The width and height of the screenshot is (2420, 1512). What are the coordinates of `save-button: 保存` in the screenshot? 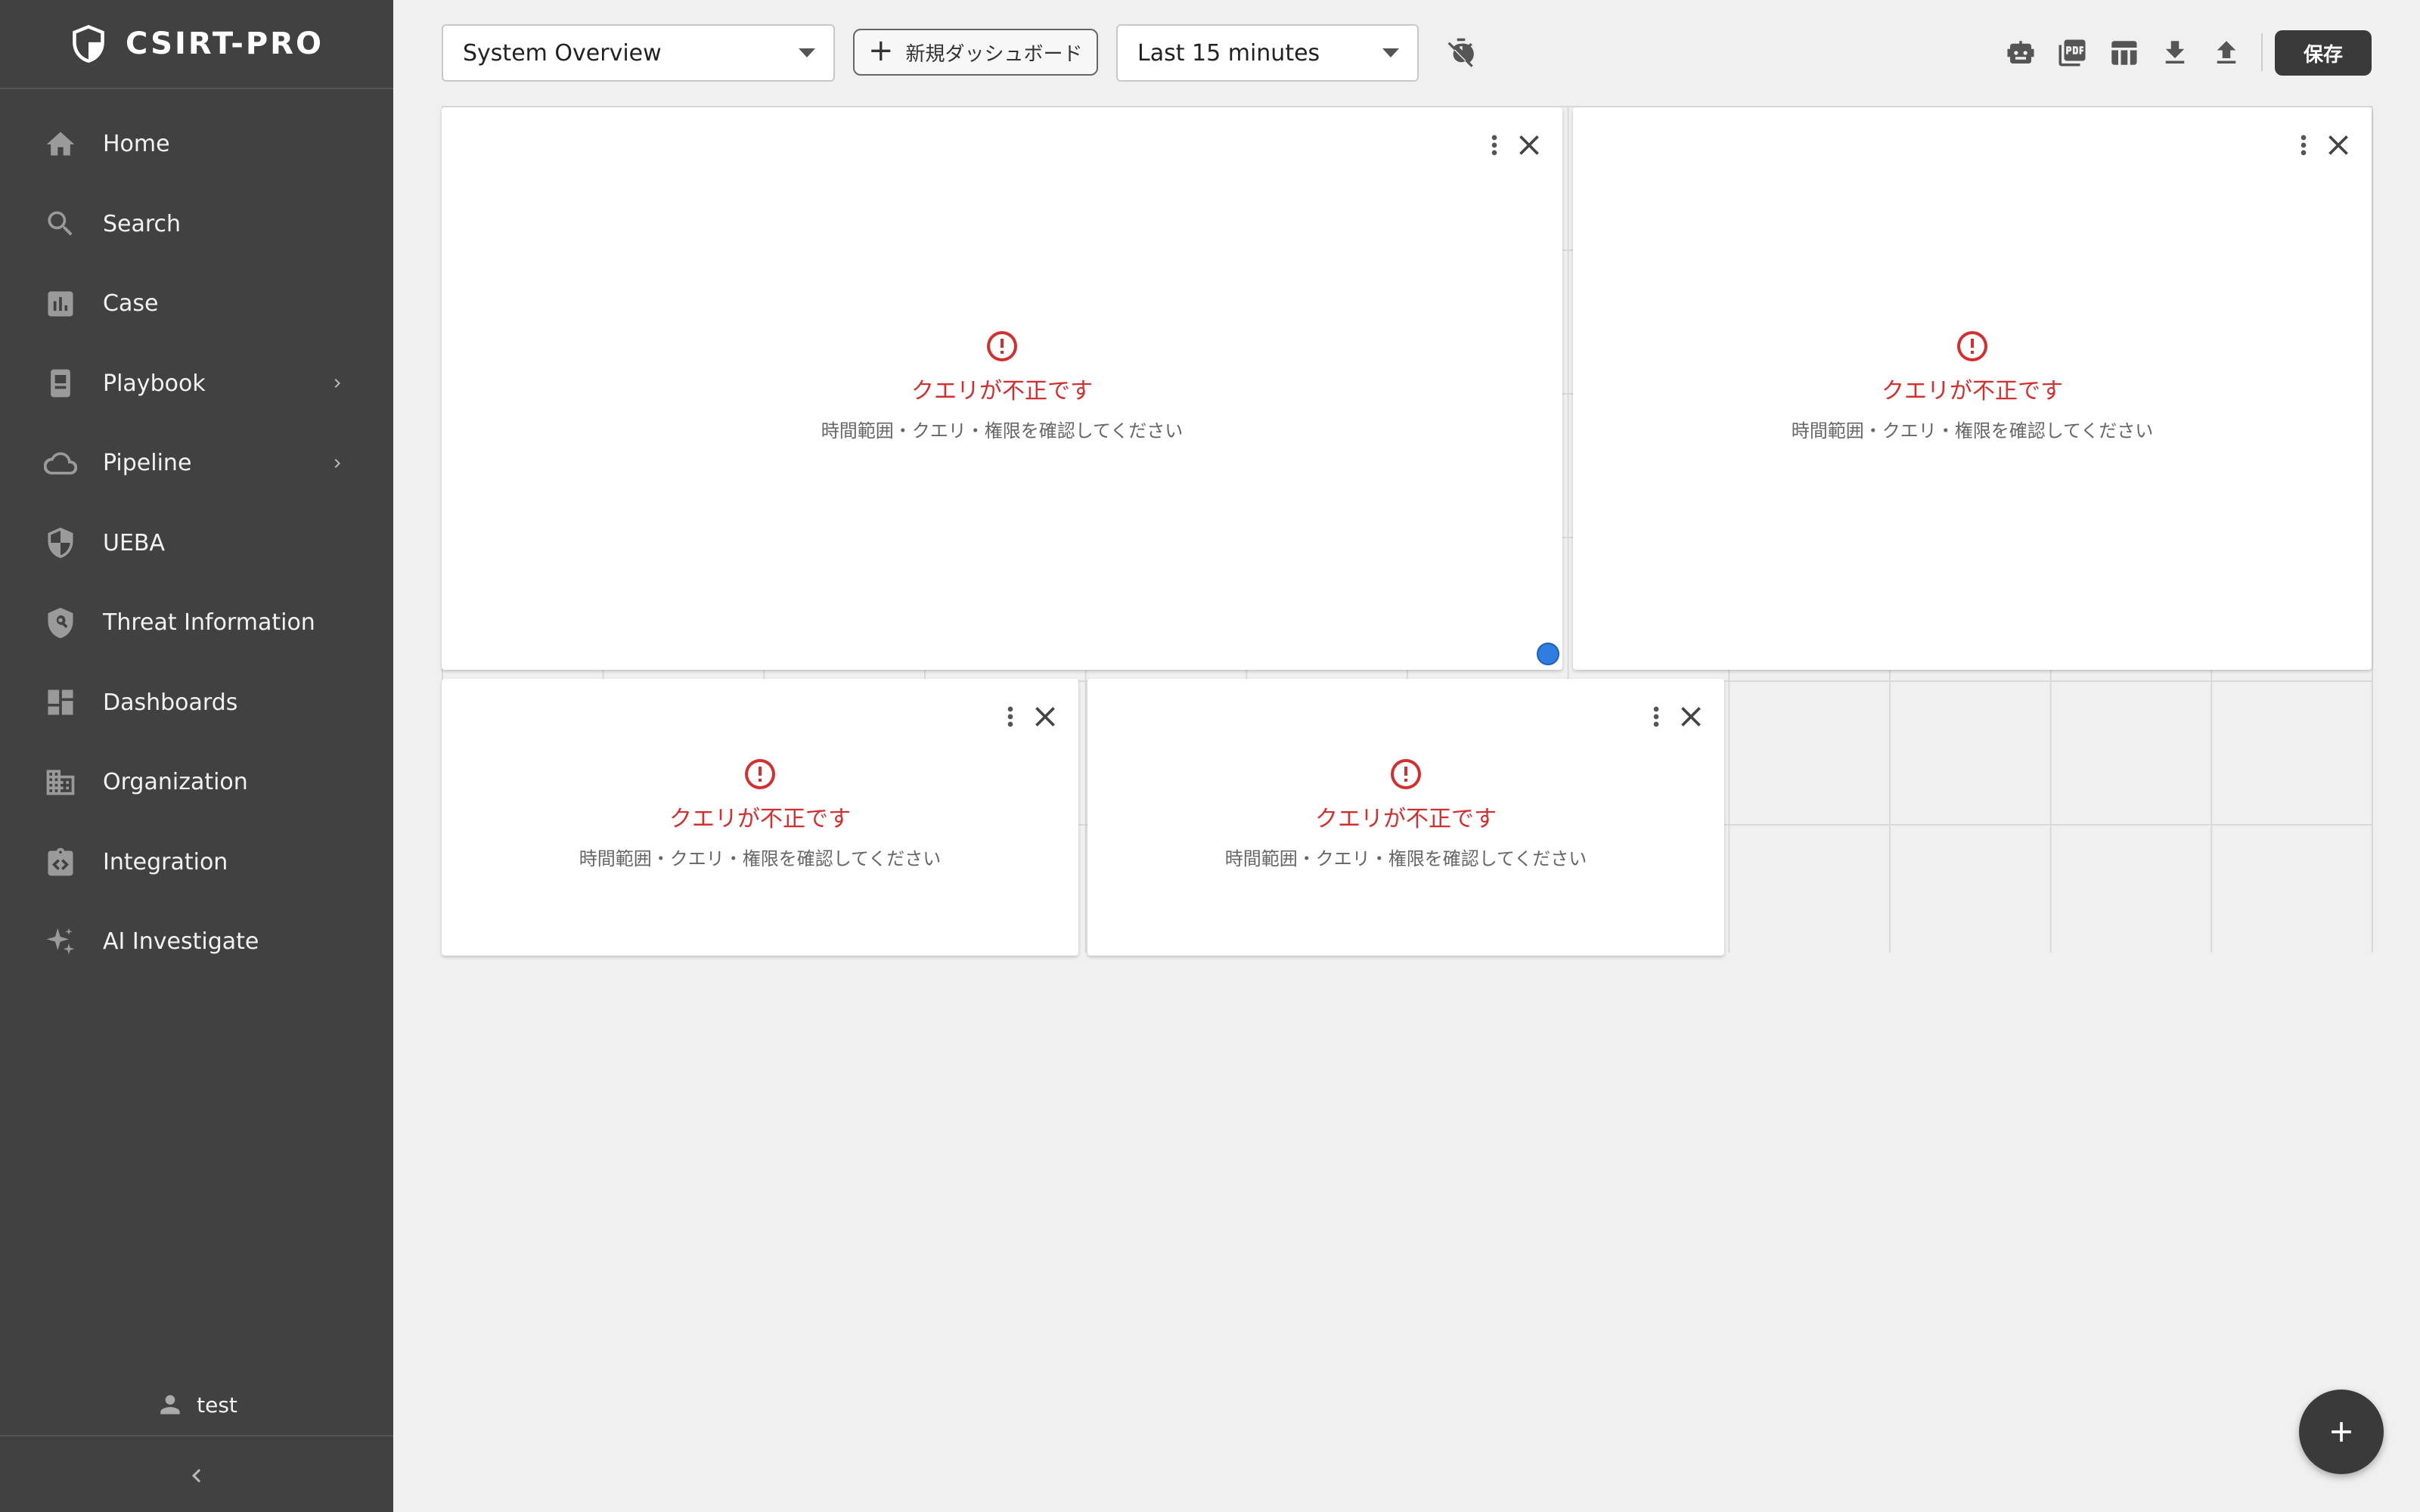 It's located at (2323, 53).